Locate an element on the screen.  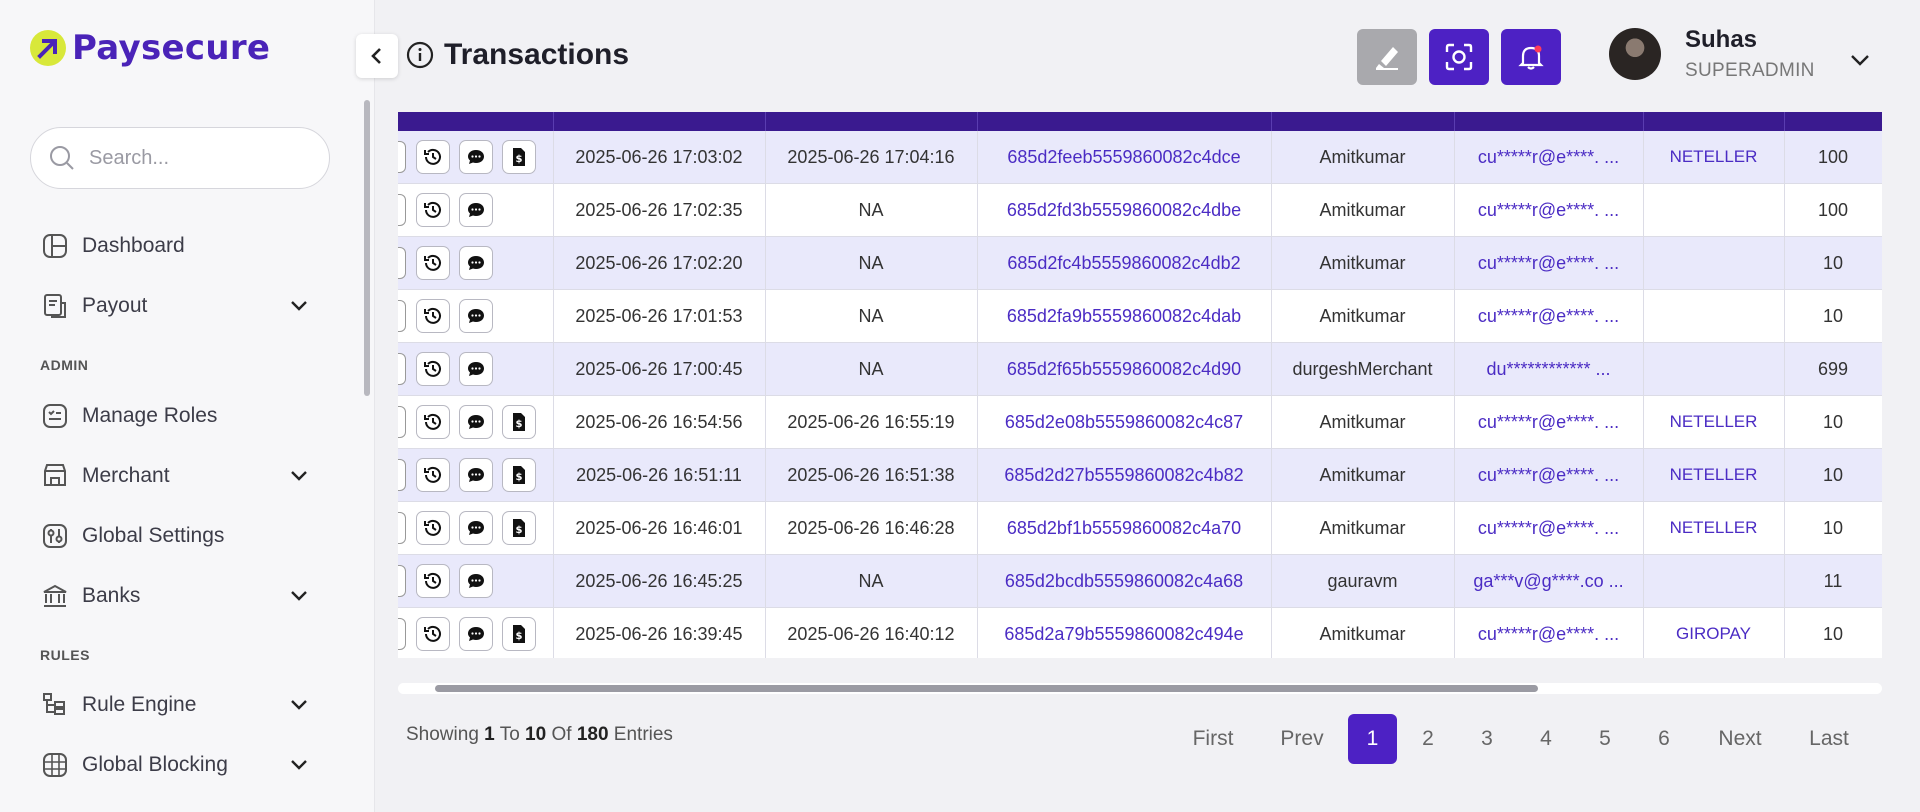
transaction-id-link: 685d2fc4b5559860082c4db2 is located at coordinates (1124, 263).